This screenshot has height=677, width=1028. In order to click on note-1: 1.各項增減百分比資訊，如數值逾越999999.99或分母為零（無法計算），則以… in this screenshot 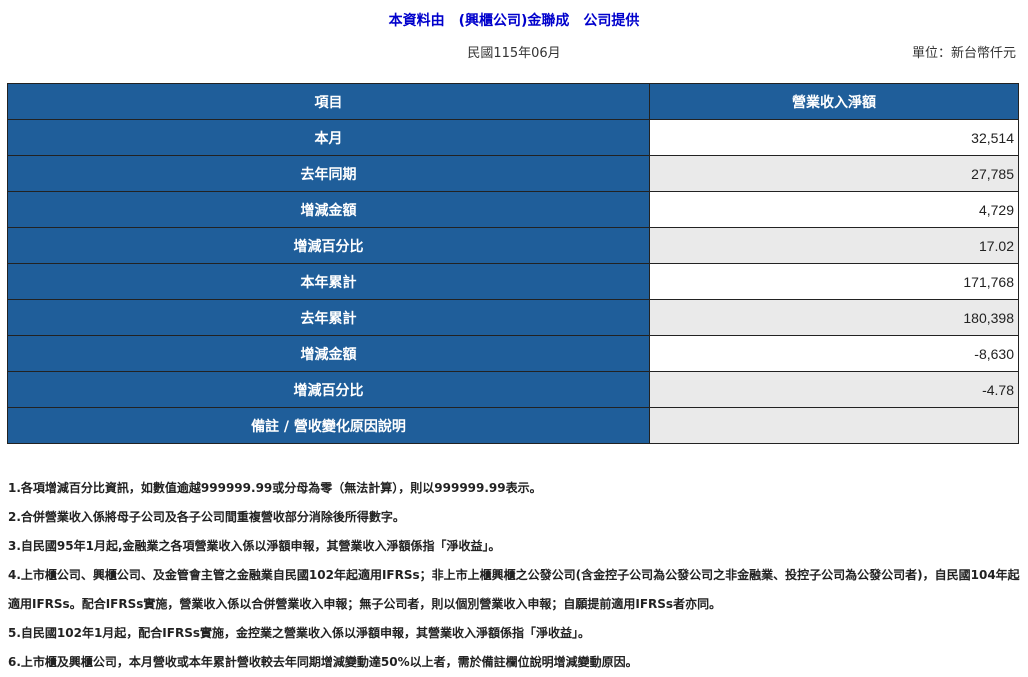, I will do `click(275, 488)`.